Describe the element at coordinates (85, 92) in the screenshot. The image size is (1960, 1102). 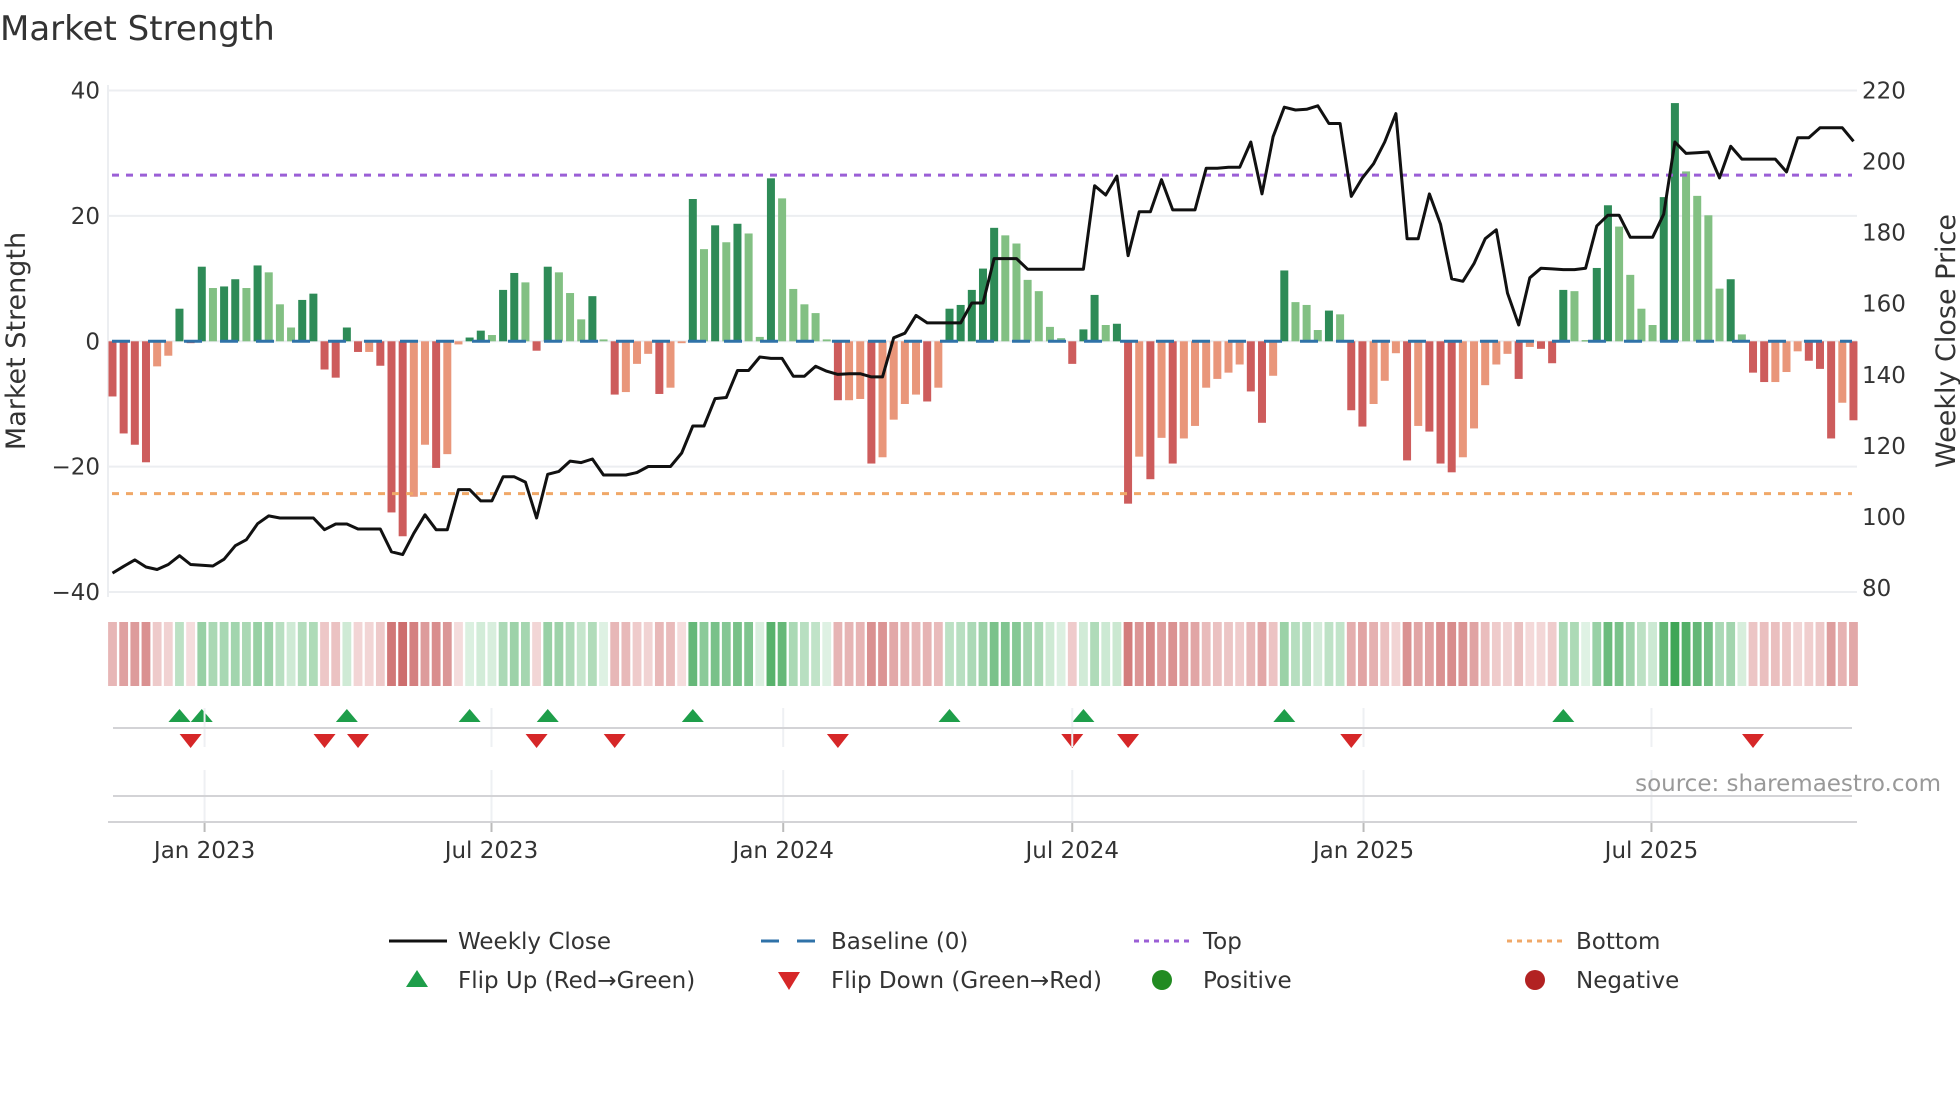
I see `y-tick-label: 40` at that location.